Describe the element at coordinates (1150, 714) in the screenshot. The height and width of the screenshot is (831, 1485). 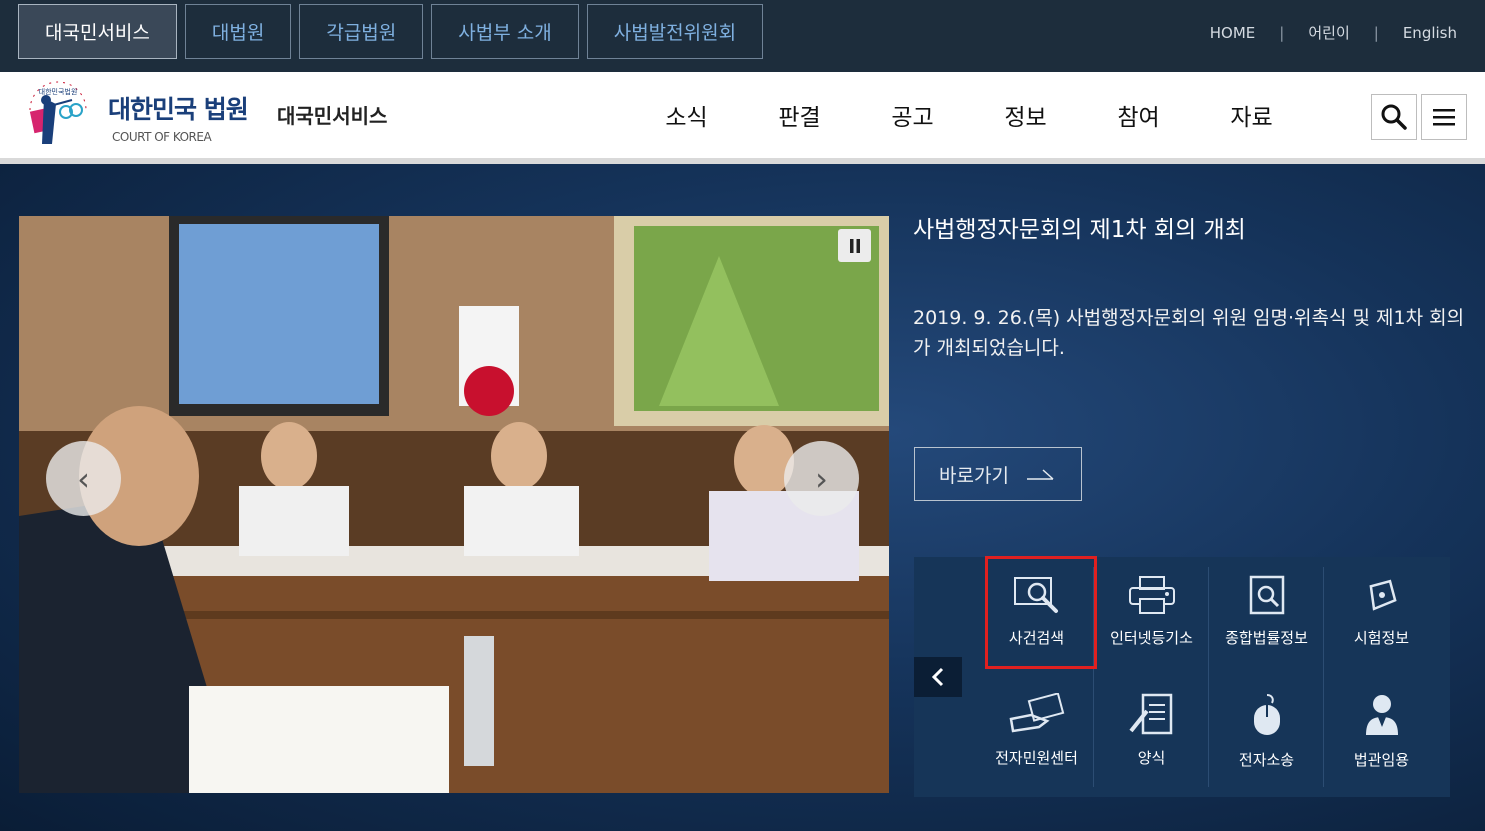
I see `form-document-icon` at that location.